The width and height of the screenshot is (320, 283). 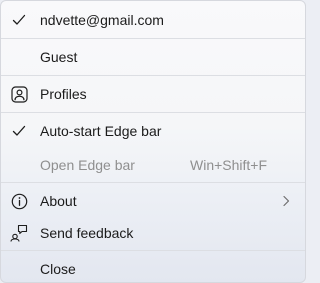 I want to click on keyboard-shortcut: Win+Shift+F, so click(x=229, y=165).